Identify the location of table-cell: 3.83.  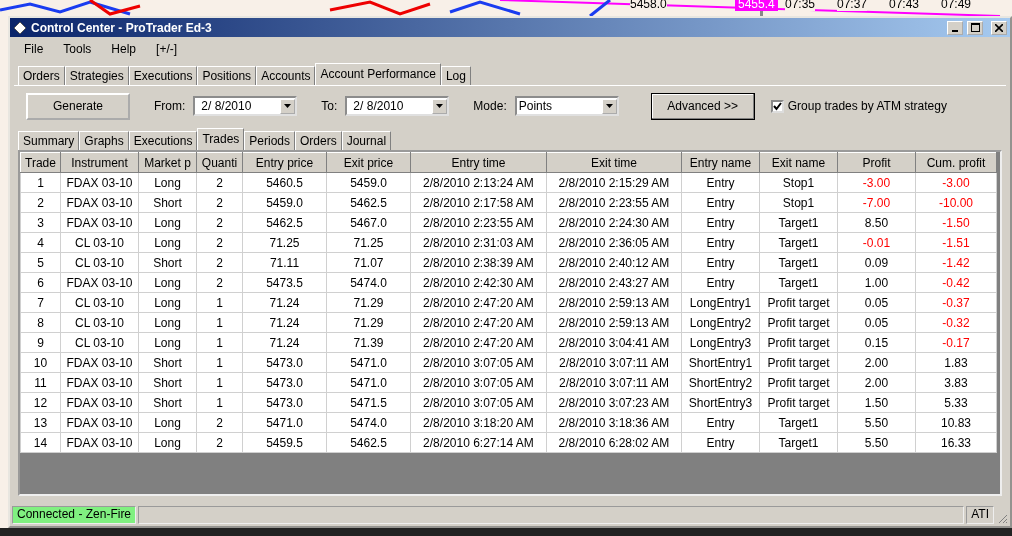
(956, 382).